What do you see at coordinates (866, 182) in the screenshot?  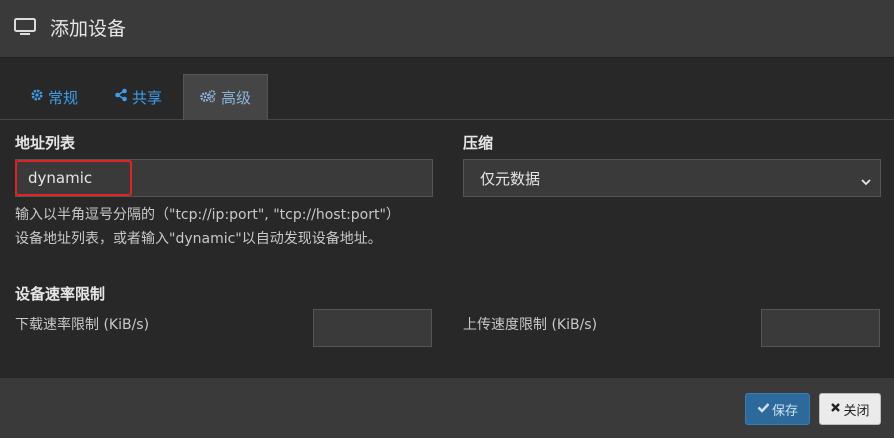 I see `chevron-down-icon` at bounding box center [866, 182].